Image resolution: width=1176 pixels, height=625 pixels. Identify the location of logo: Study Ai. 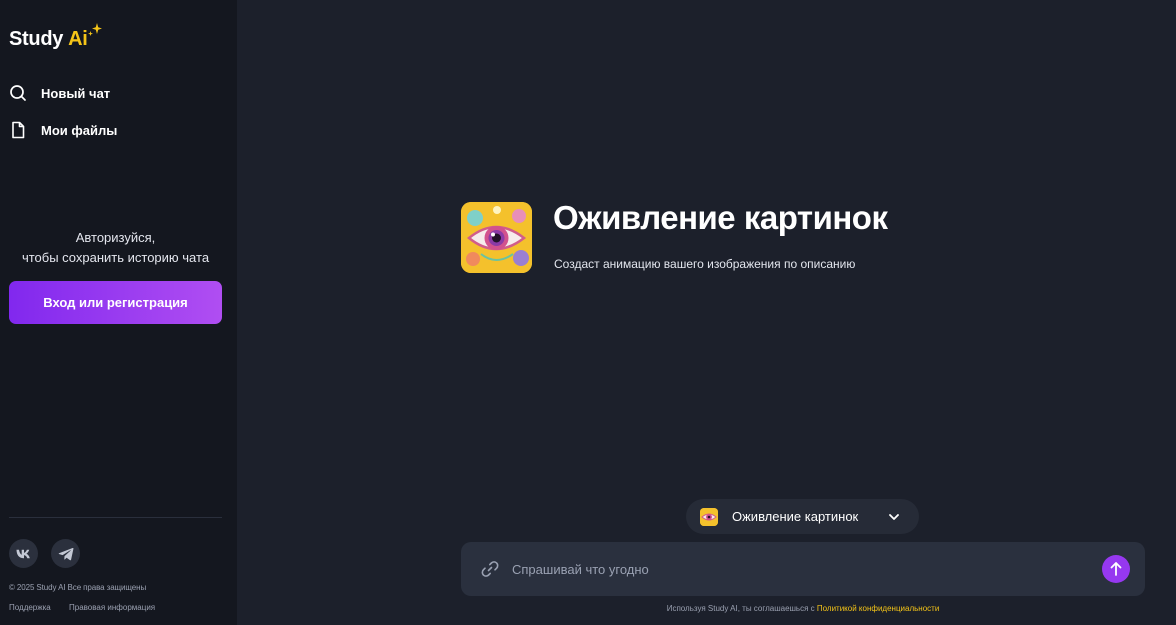
(55, 37).